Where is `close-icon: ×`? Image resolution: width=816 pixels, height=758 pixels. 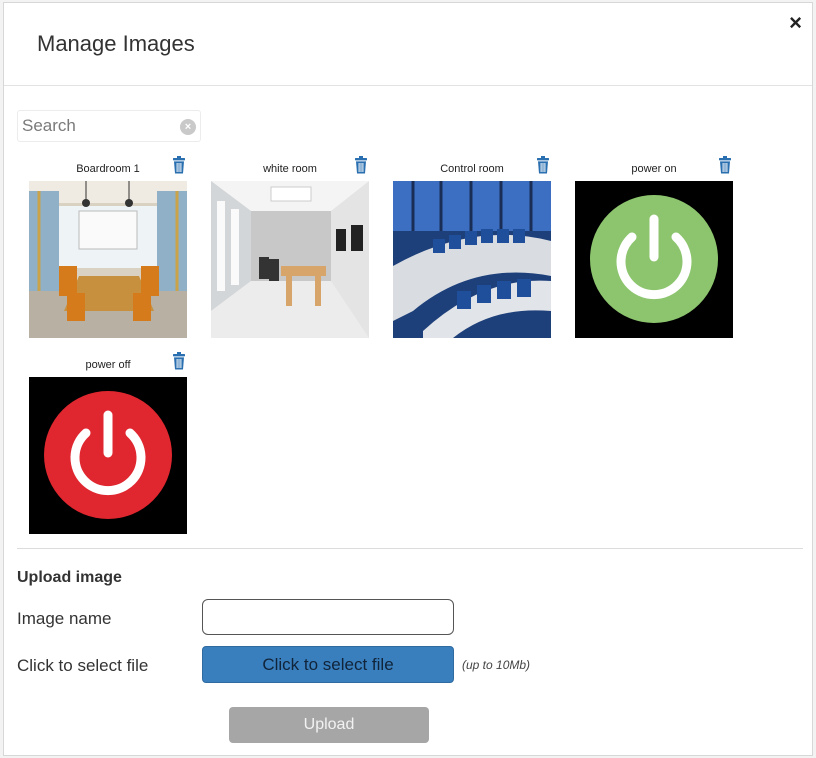 close-icon: × is located at coordinates (795, 23).